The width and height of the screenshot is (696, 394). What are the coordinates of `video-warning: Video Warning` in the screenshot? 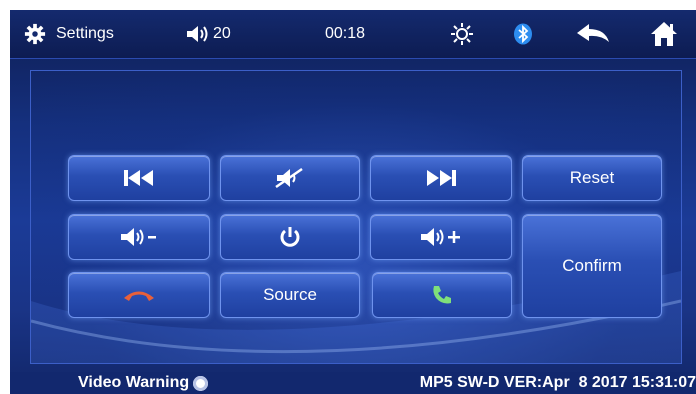 It's located at (143, 383).